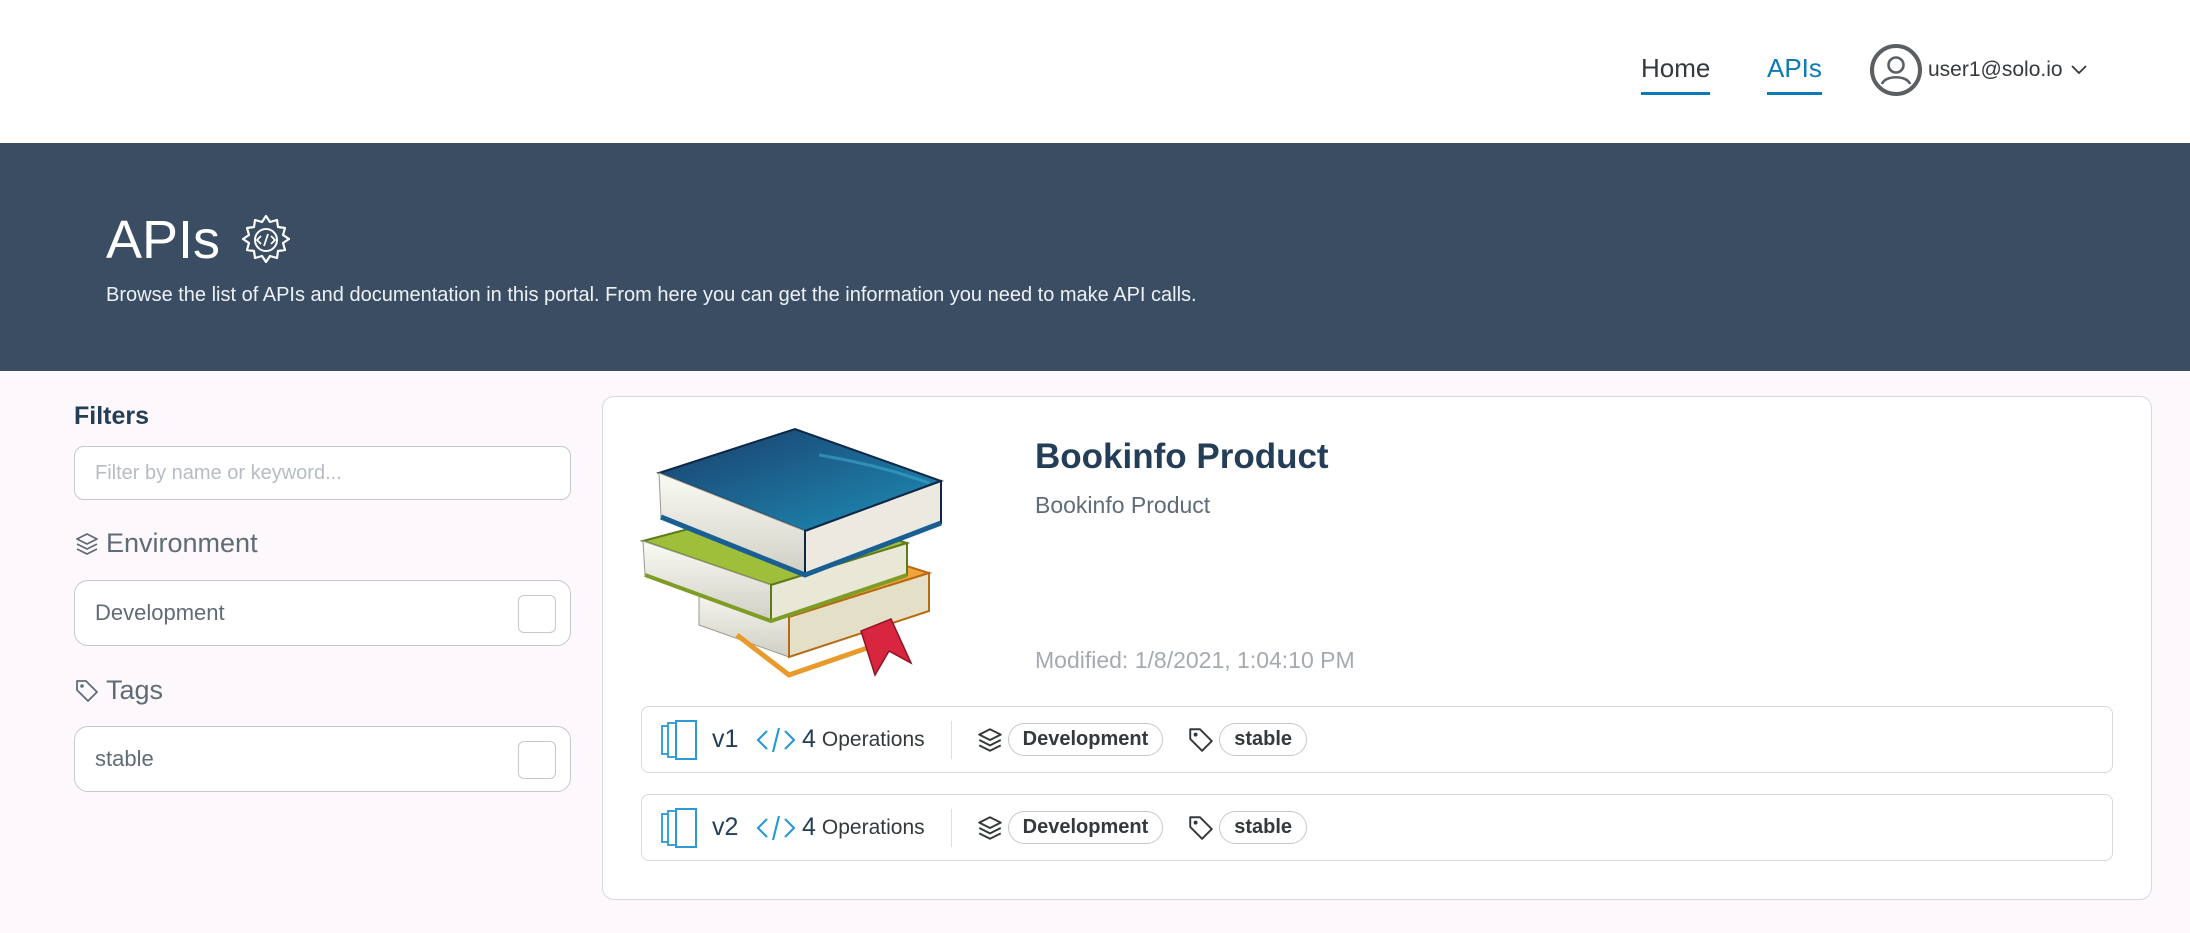 The width and height of the screenshot is (2190, 933). Describe the element at coordinates (322, 759) in the screenshot. I see `tag-filter-stable: stable` at that location.